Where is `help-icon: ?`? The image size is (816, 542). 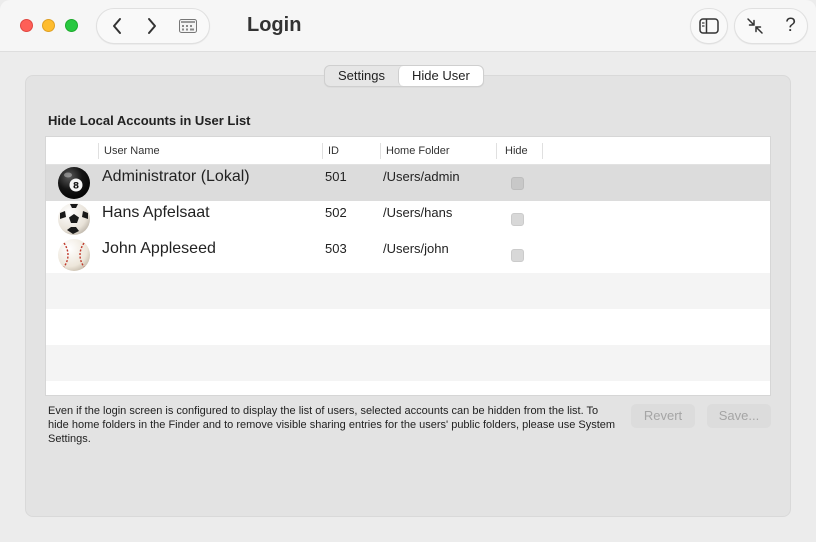 help-icon: ? is located at coordinates (790, 25).